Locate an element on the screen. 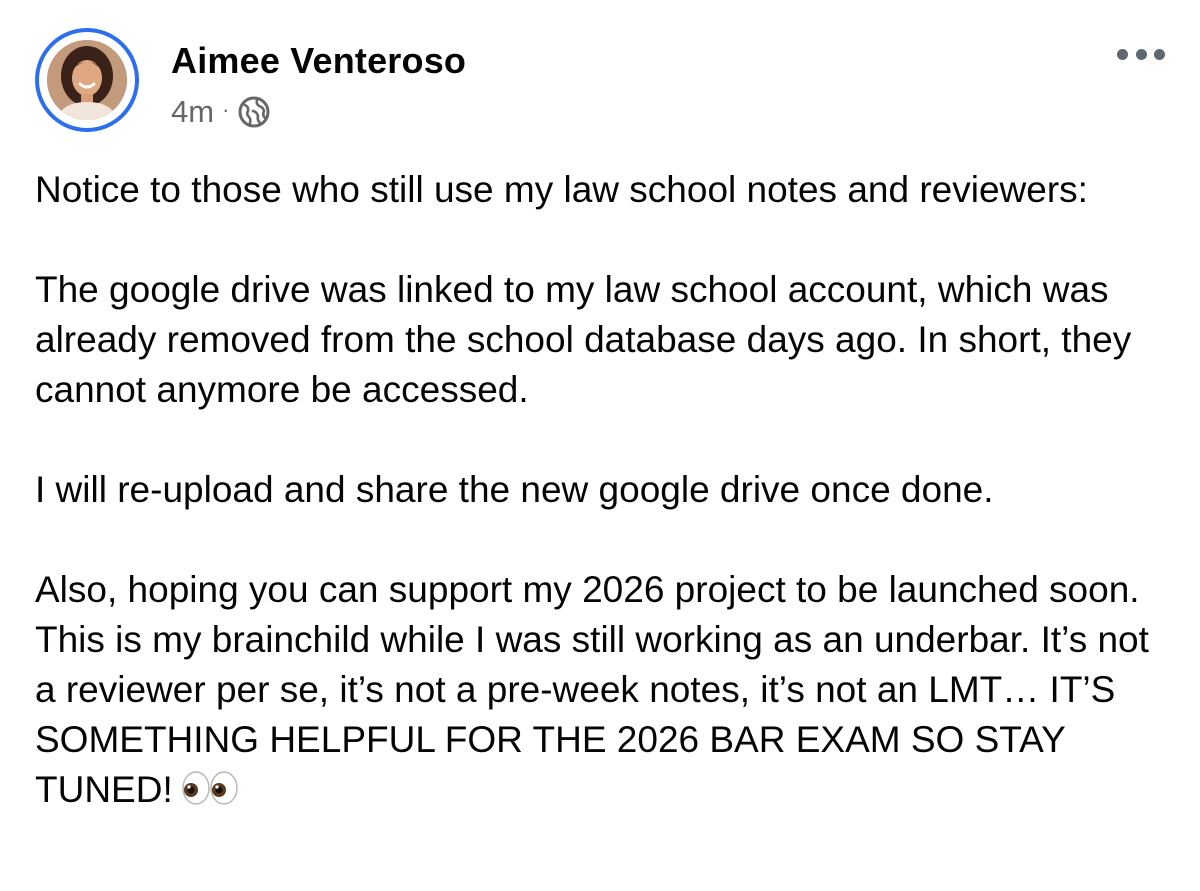 Image resolution: width=1200 pixels, height=891 pixels. profile-photo-icon is located at coordinates (87, 80).